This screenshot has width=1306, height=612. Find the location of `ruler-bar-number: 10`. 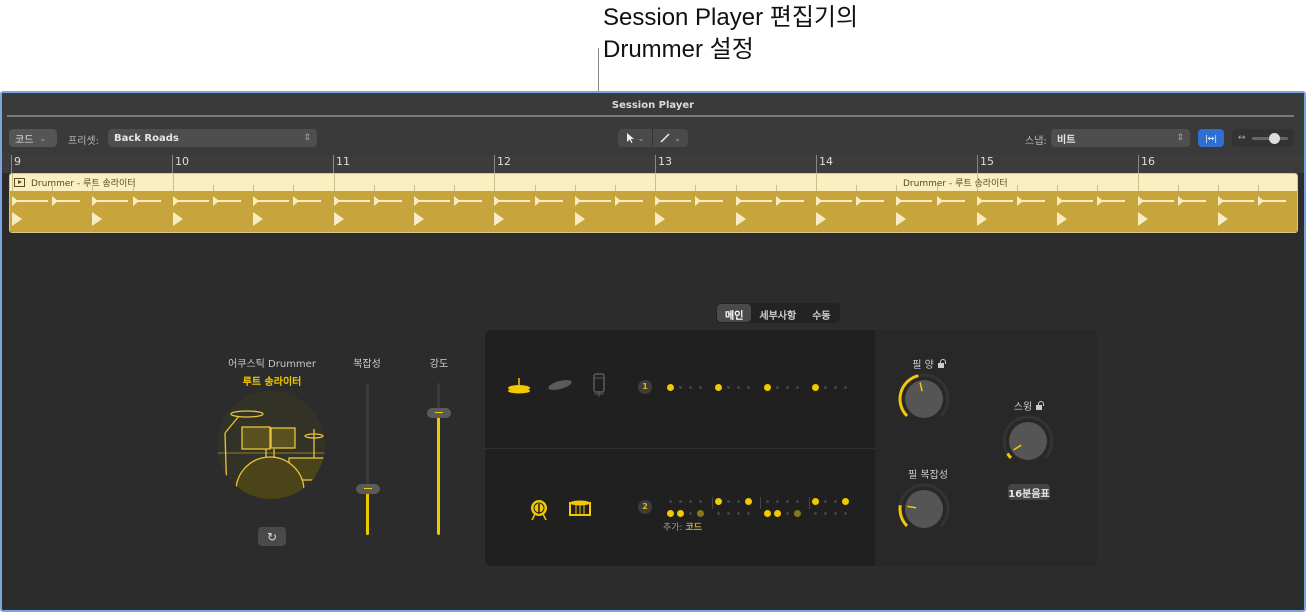

ruler-bar-number: 10 is located at coordinates (180, 164).